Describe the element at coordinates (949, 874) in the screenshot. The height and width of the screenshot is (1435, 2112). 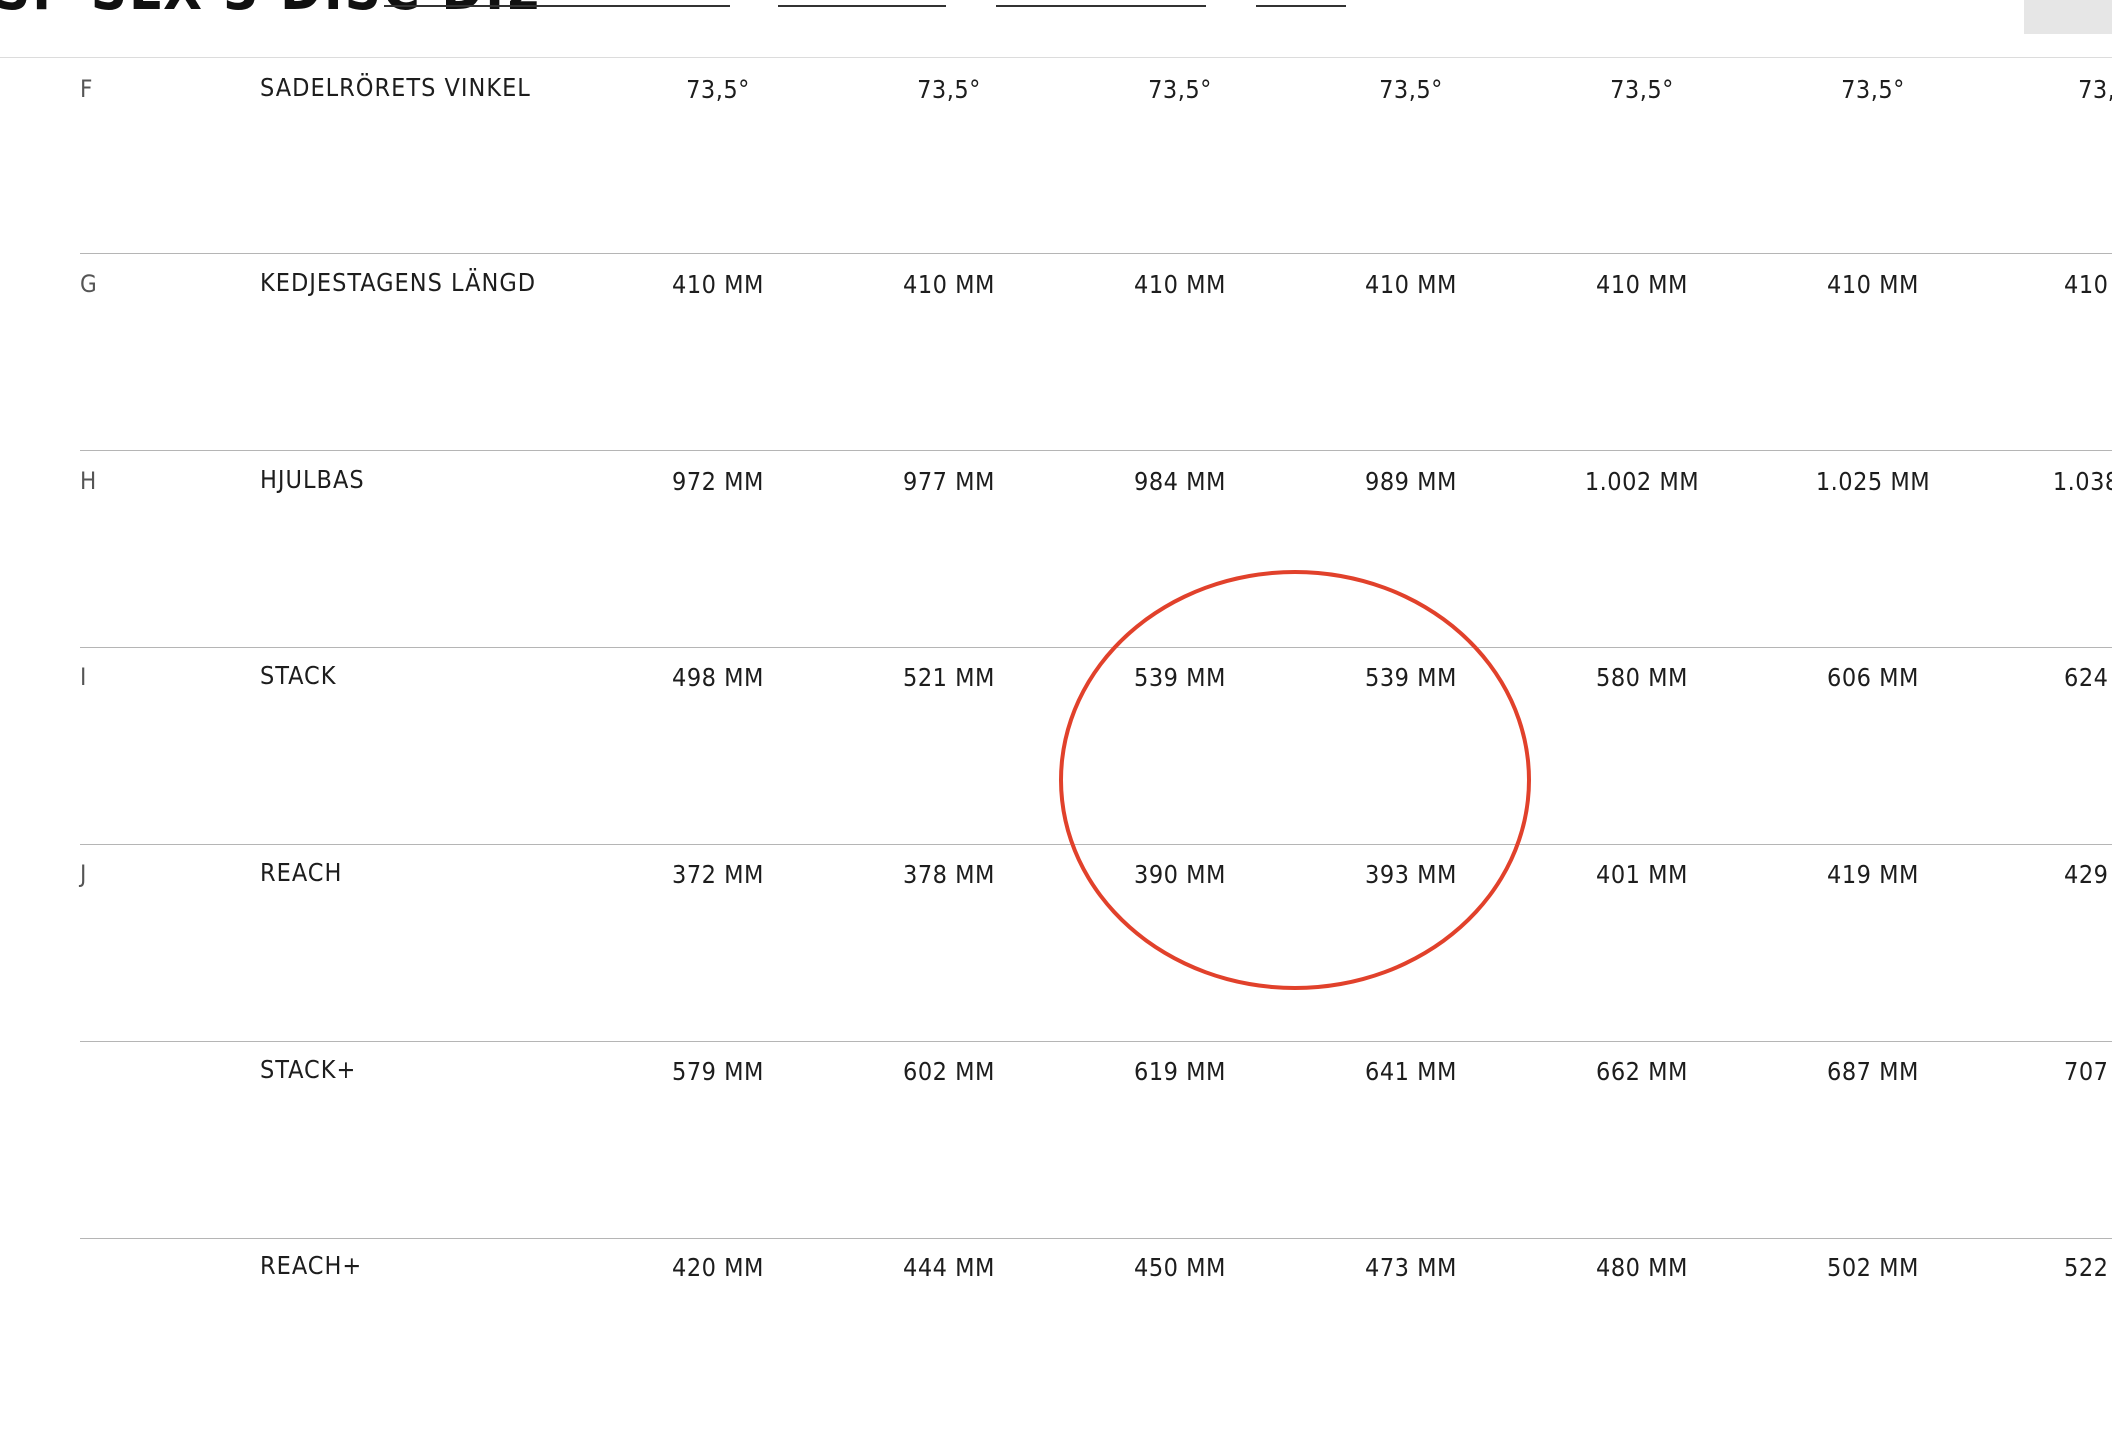
I see `size-value-cell: 378 MM` at that location.